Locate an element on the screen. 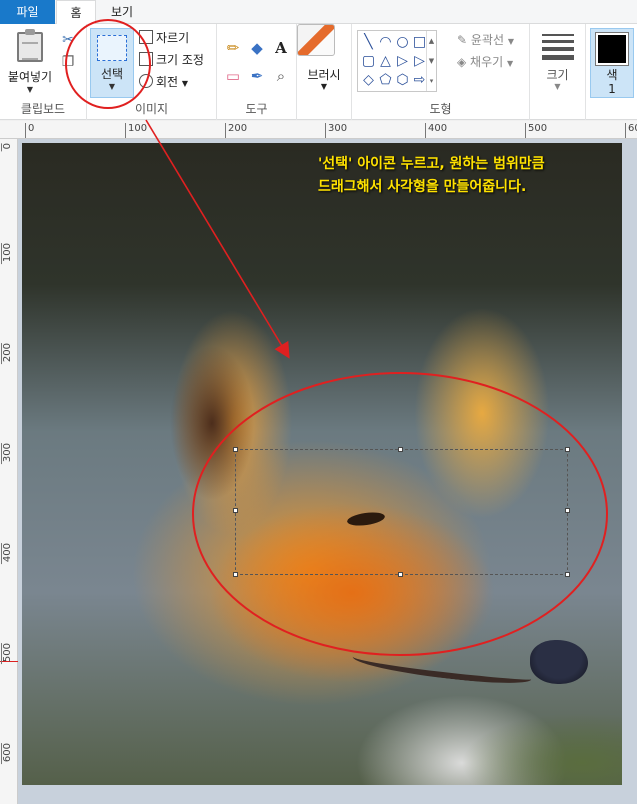  group-image: 선택 ▼ 자르기 크기 조정 회전 ▼ 이미지 is located at coordinates (152, 72).